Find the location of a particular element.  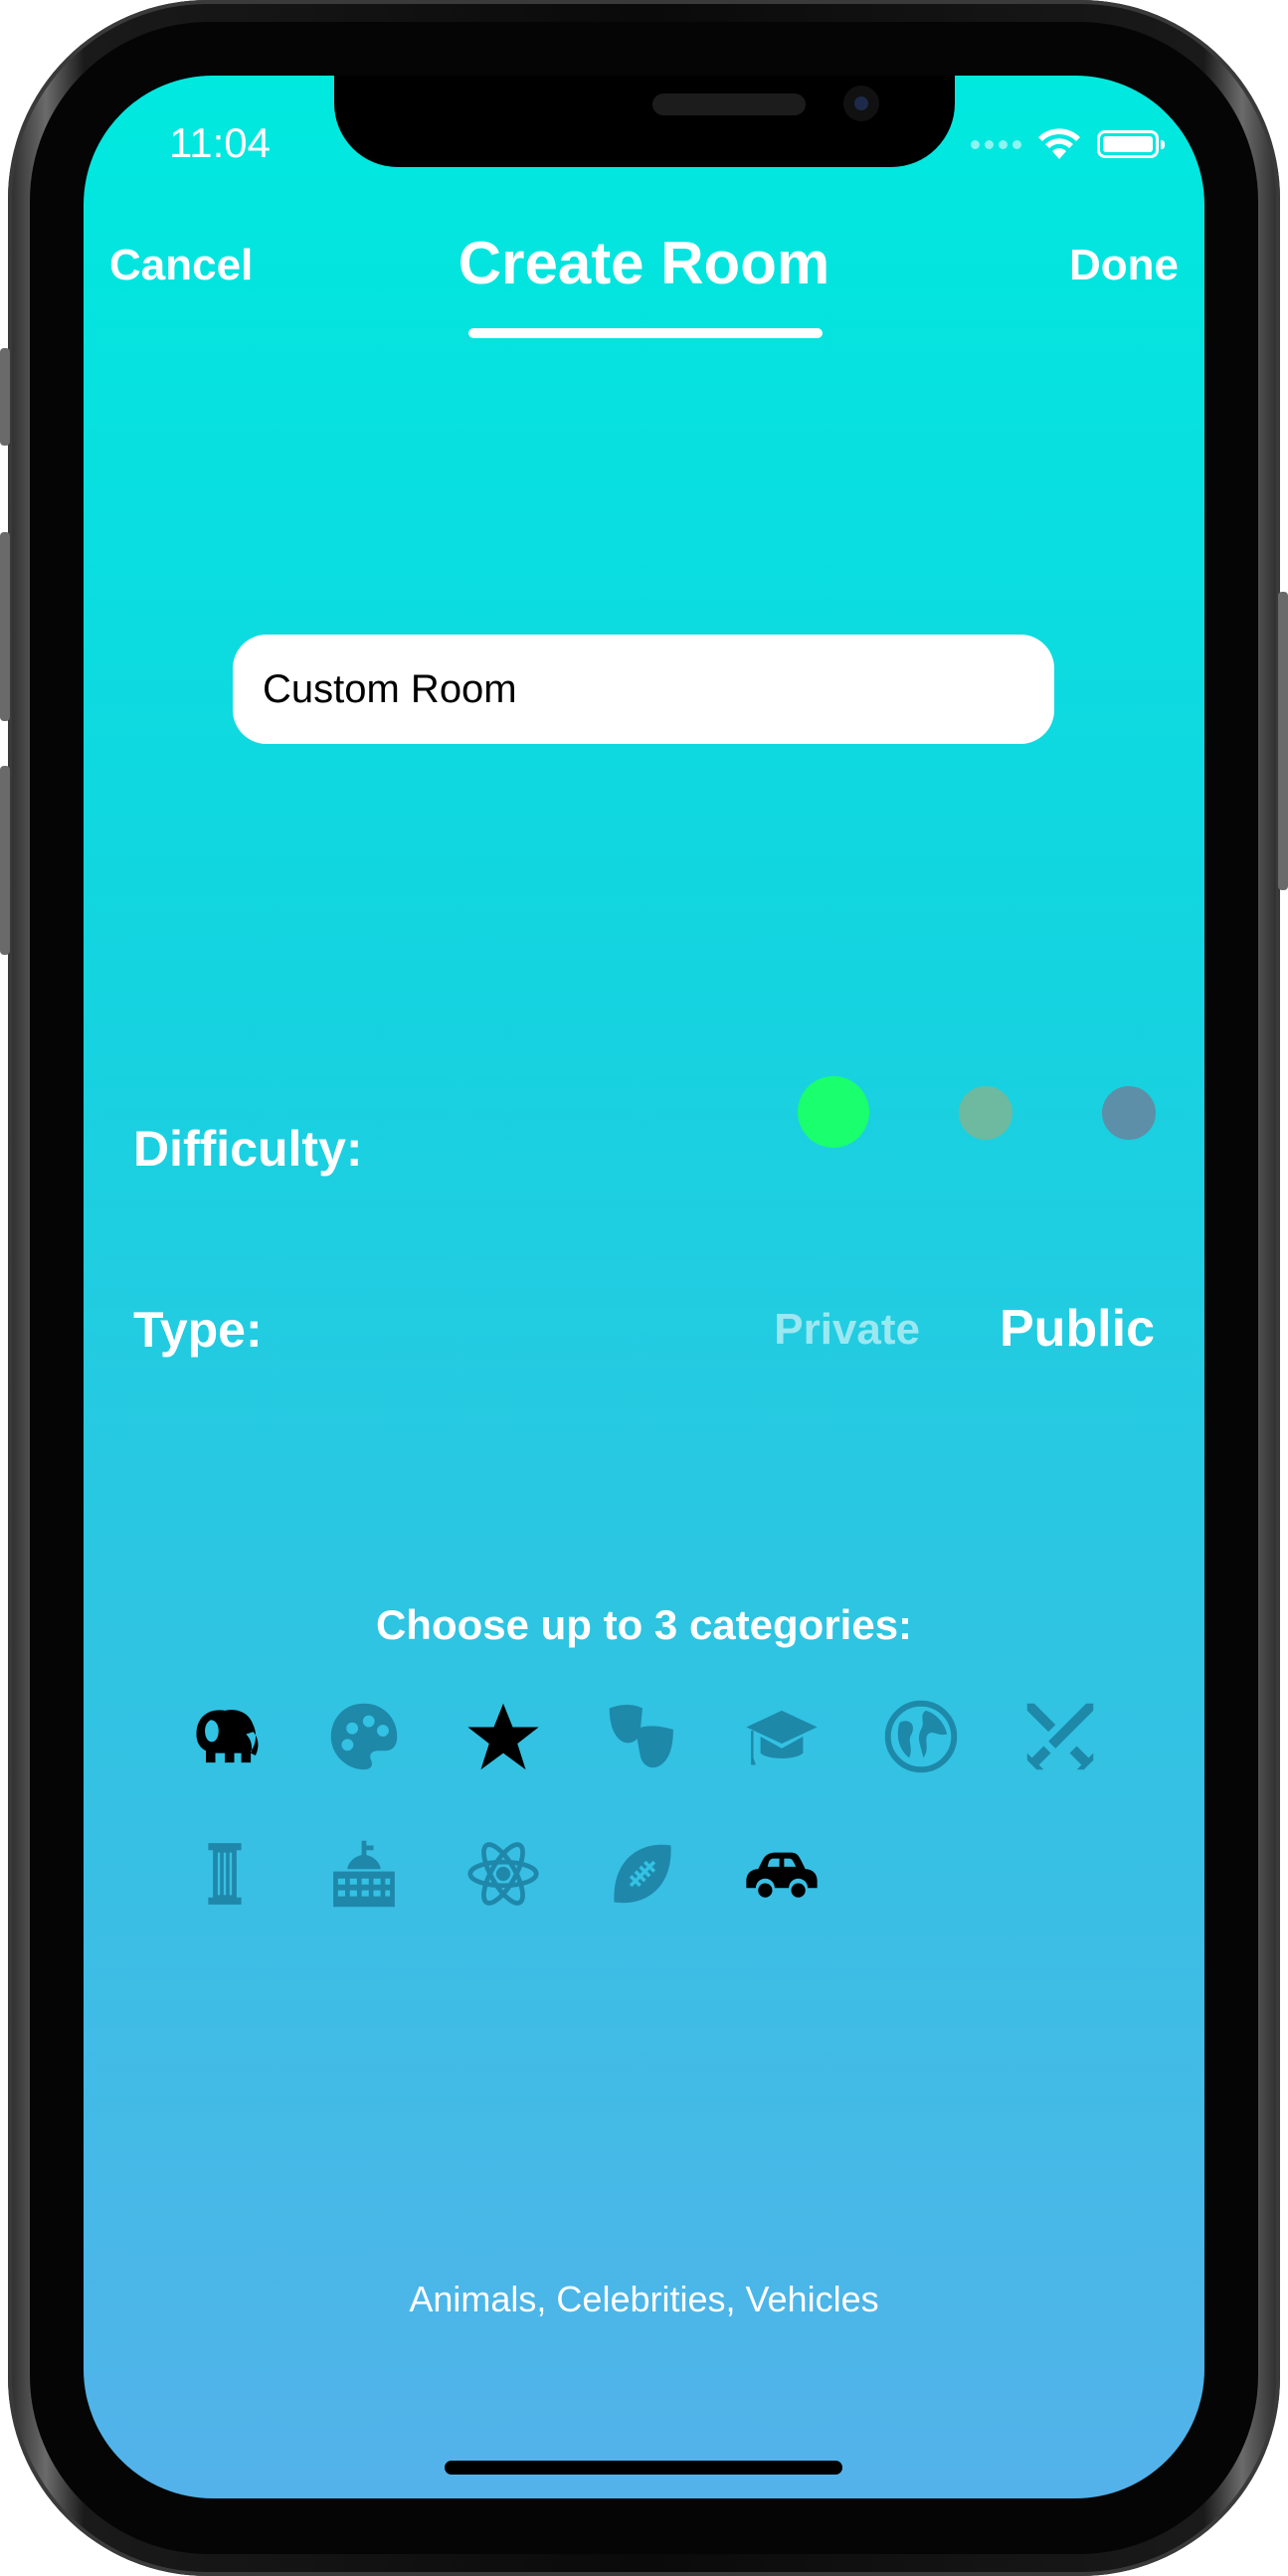

category-education-button is located at coordinates (782, 1736).